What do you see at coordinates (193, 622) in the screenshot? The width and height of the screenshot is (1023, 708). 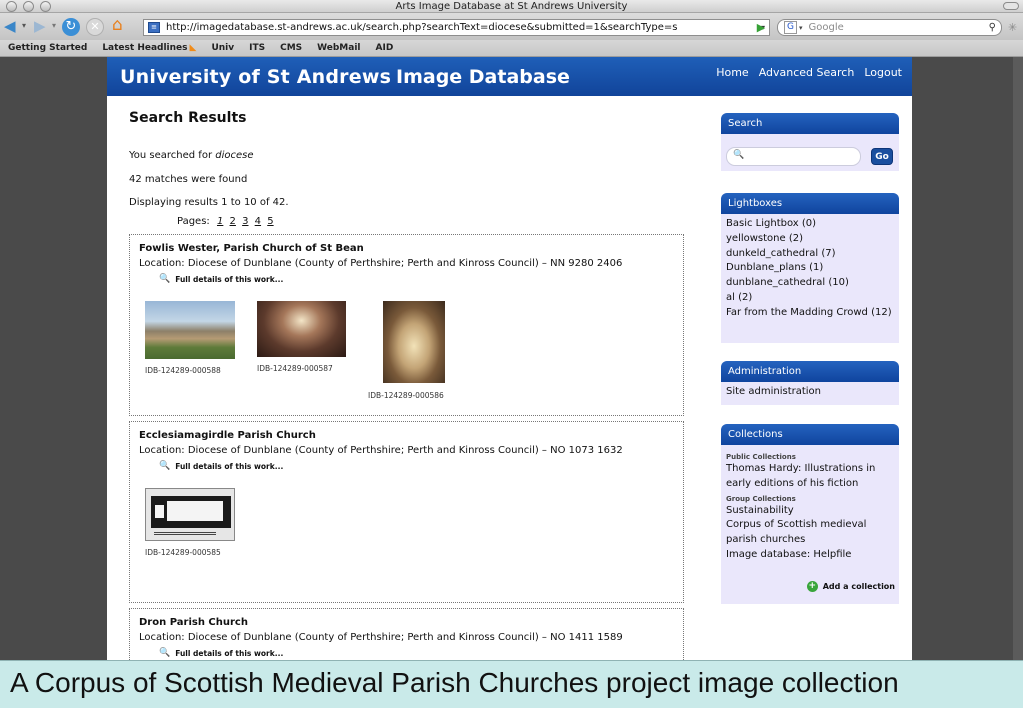 I see `result-title: Dron Parish Church` at bounding box center [193, 622].